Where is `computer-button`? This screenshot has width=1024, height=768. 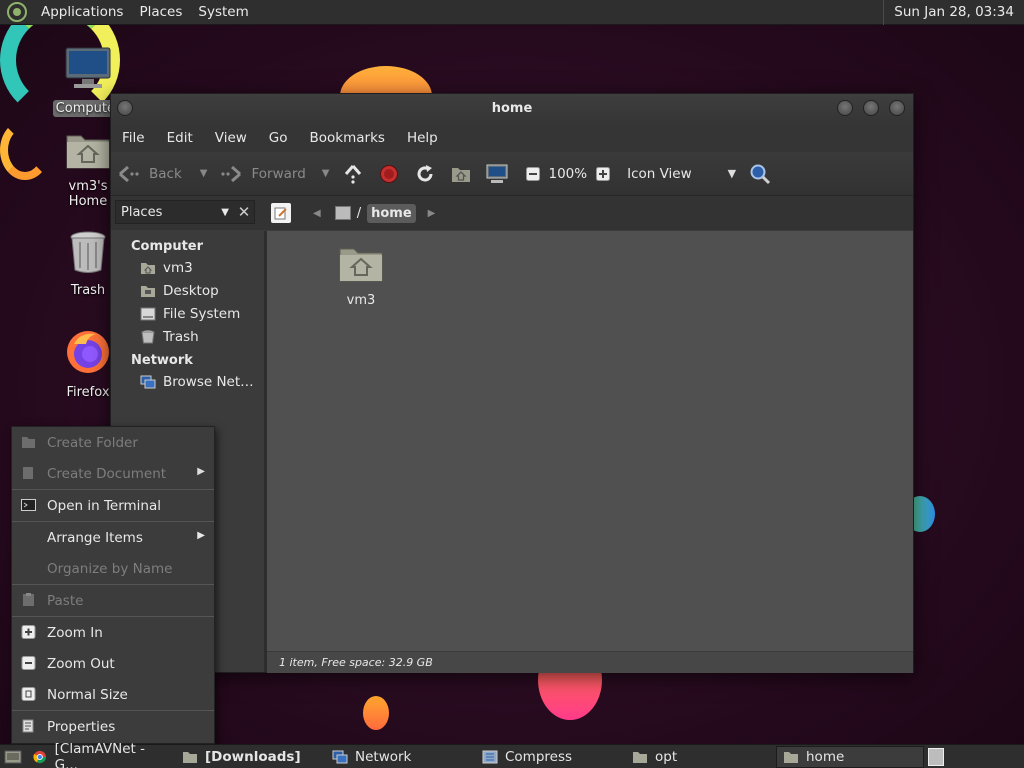 computer-button is located at coordinates (497, 174).